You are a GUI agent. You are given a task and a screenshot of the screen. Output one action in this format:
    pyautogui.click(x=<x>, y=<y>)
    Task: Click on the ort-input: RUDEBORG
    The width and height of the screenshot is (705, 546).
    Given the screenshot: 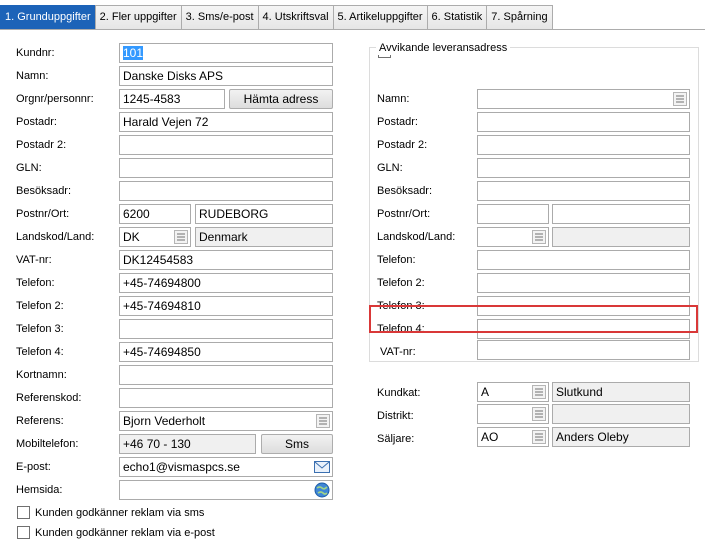 What is the action you would take?
    pyautogui.click(x=264, y=214)
    